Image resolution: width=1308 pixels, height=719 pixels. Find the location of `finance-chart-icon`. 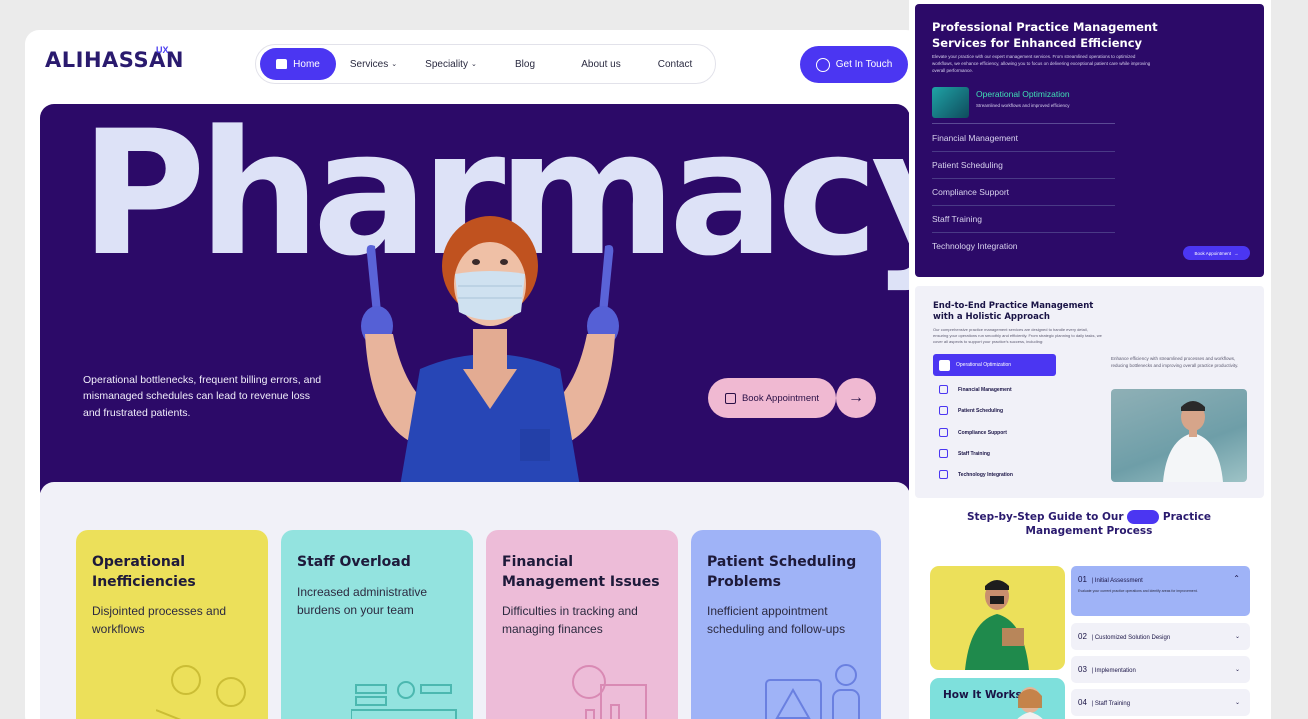

finance-chart-icon is located at coordinates (609, 692).